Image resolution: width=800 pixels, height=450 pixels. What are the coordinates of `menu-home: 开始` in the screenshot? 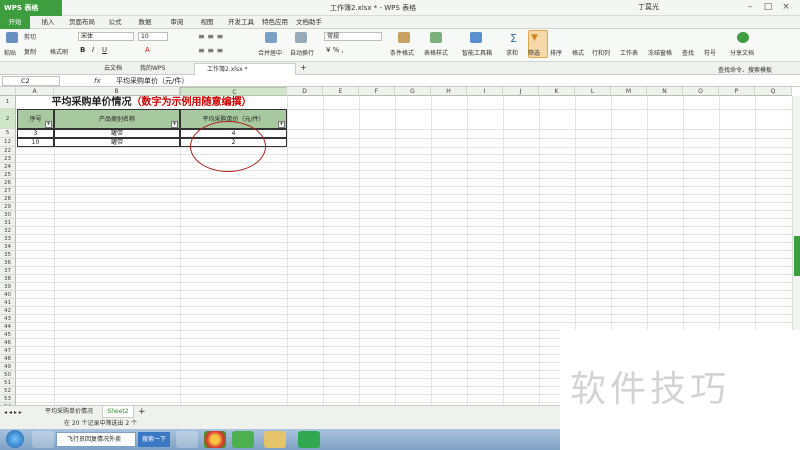 It's located at (15, 22).